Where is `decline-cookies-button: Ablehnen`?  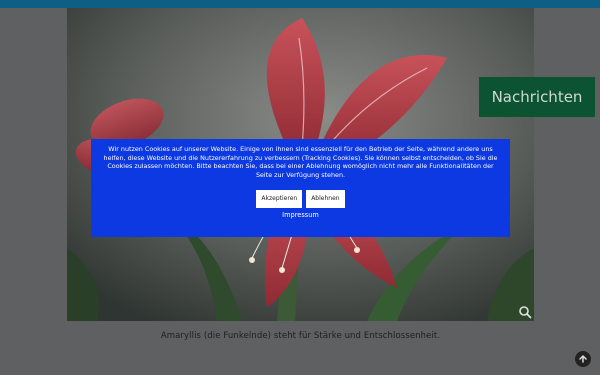
decline-cookies-button: Ablehnen is located at coordinates (325, 198).